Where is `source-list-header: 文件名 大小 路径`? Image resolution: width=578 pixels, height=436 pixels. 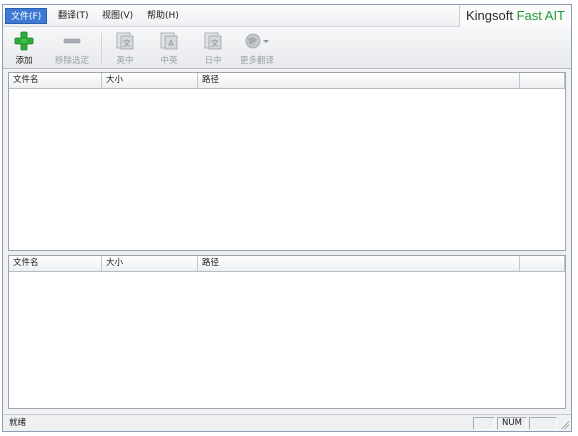
source-list-header: 文件名 大小 路径 is located at coordinates (287, 81).